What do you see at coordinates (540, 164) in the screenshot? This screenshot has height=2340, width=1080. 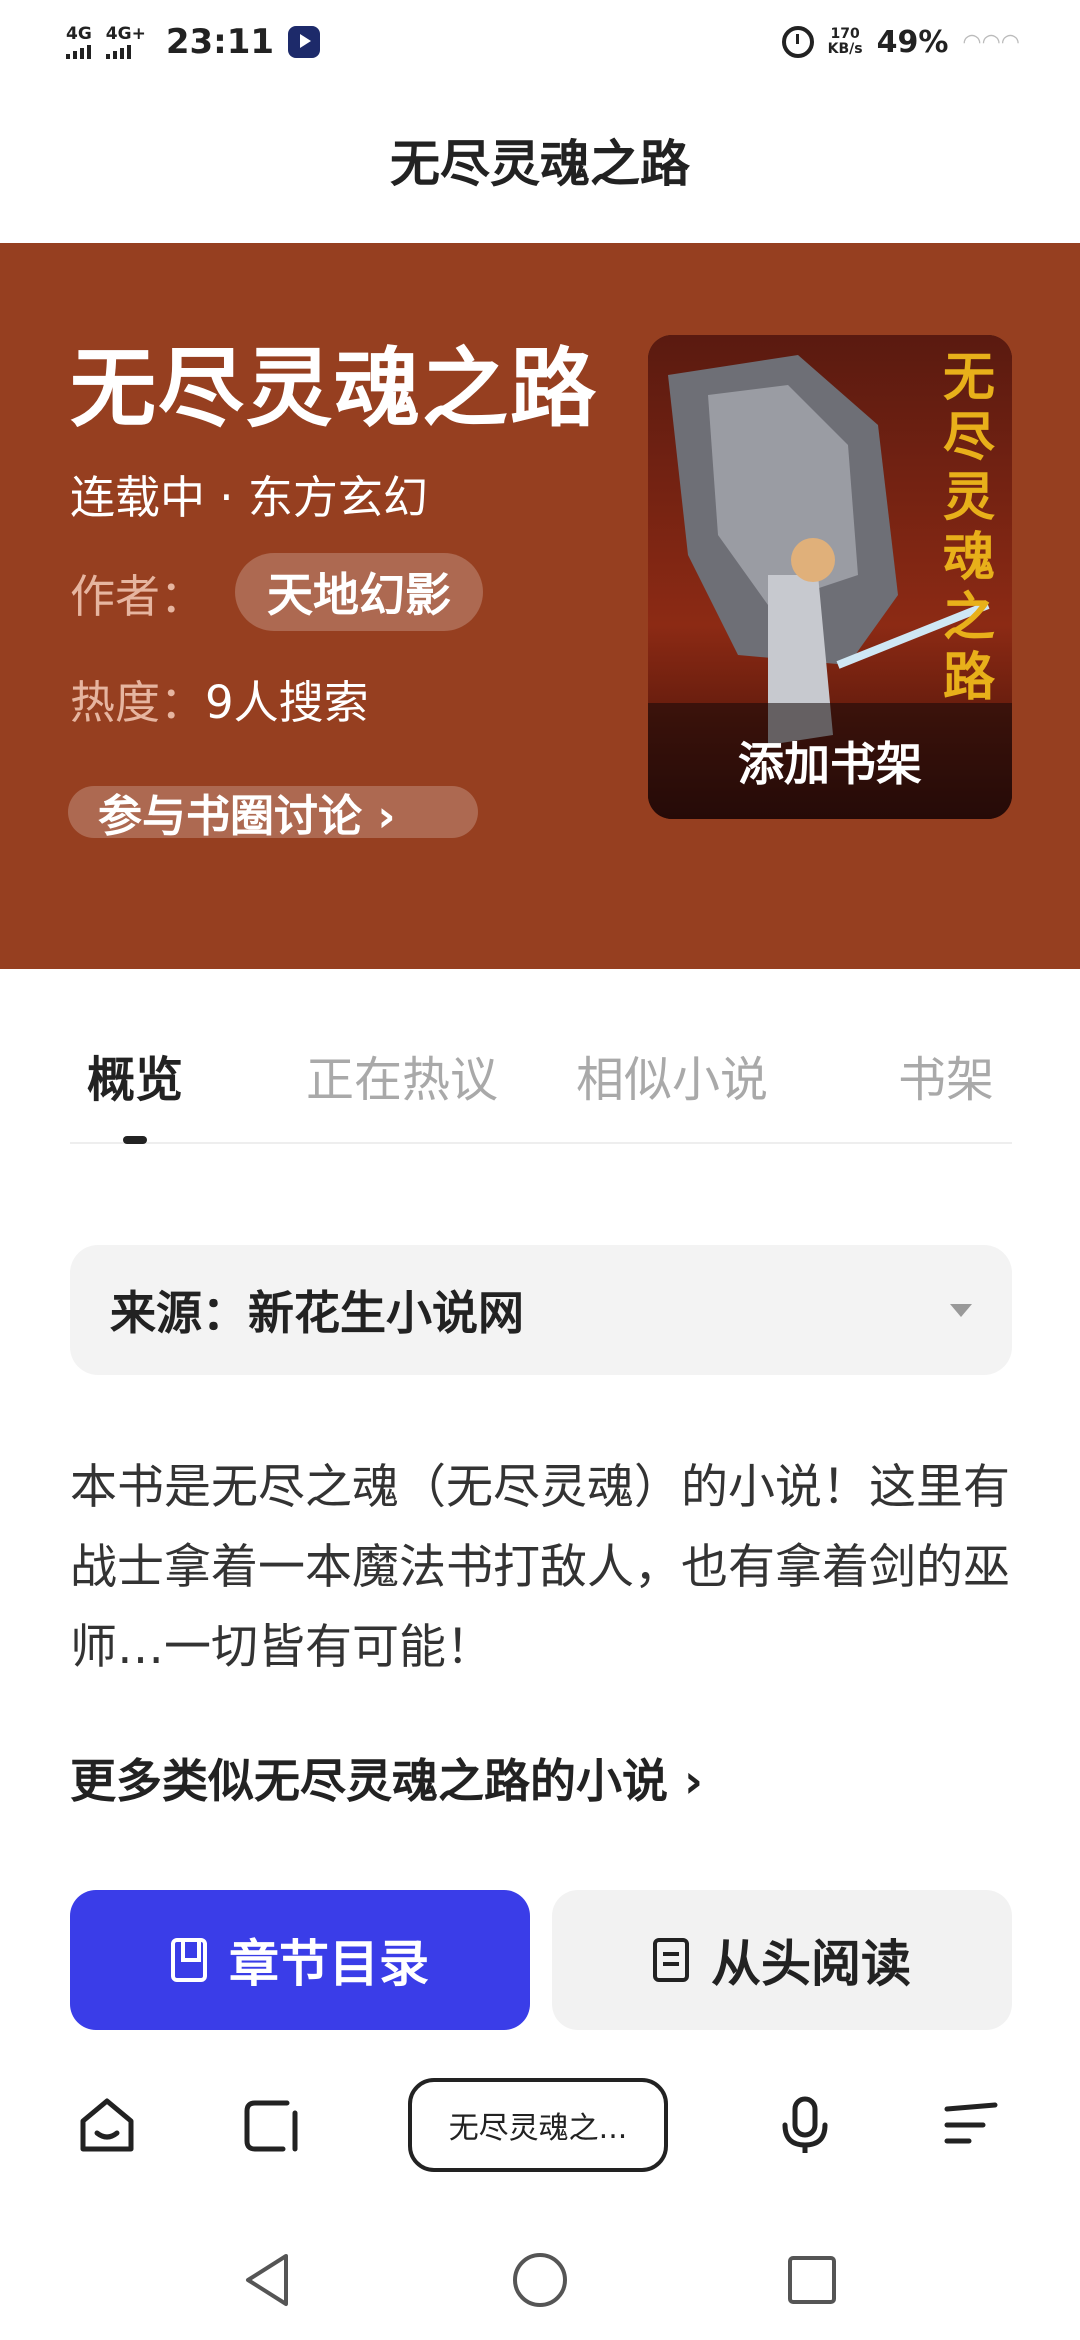 I see `page-title: 无尽灵魂之路` at bounding box center [540, 164].